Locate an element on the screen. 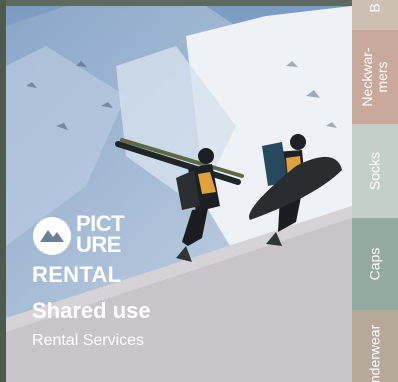 The image size is (398, 382). tab-label: B is located at coordinates (374, 8).